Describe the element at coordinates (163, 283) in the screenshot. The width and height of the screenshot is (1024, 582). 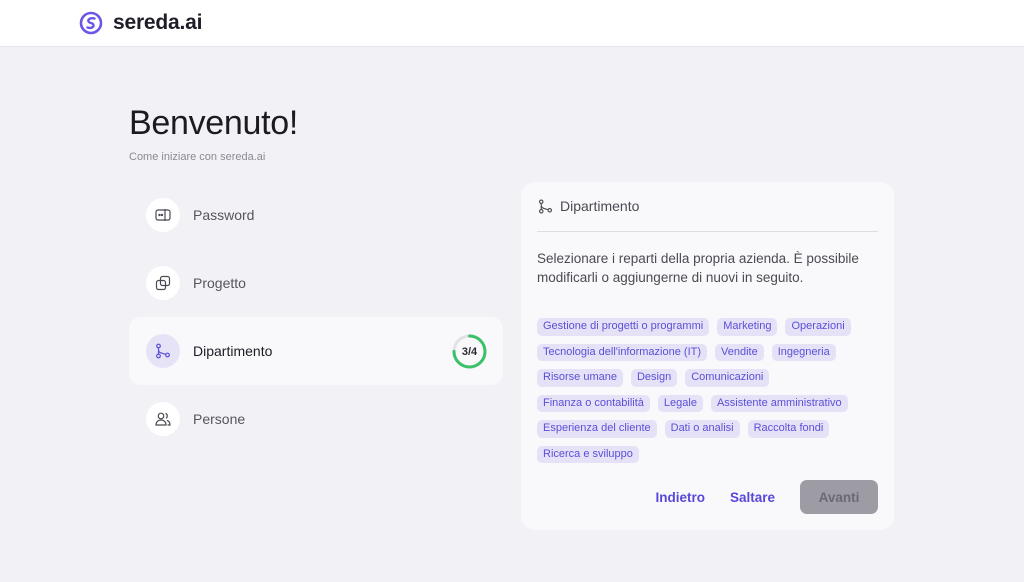
I see `project-icon` at that location.